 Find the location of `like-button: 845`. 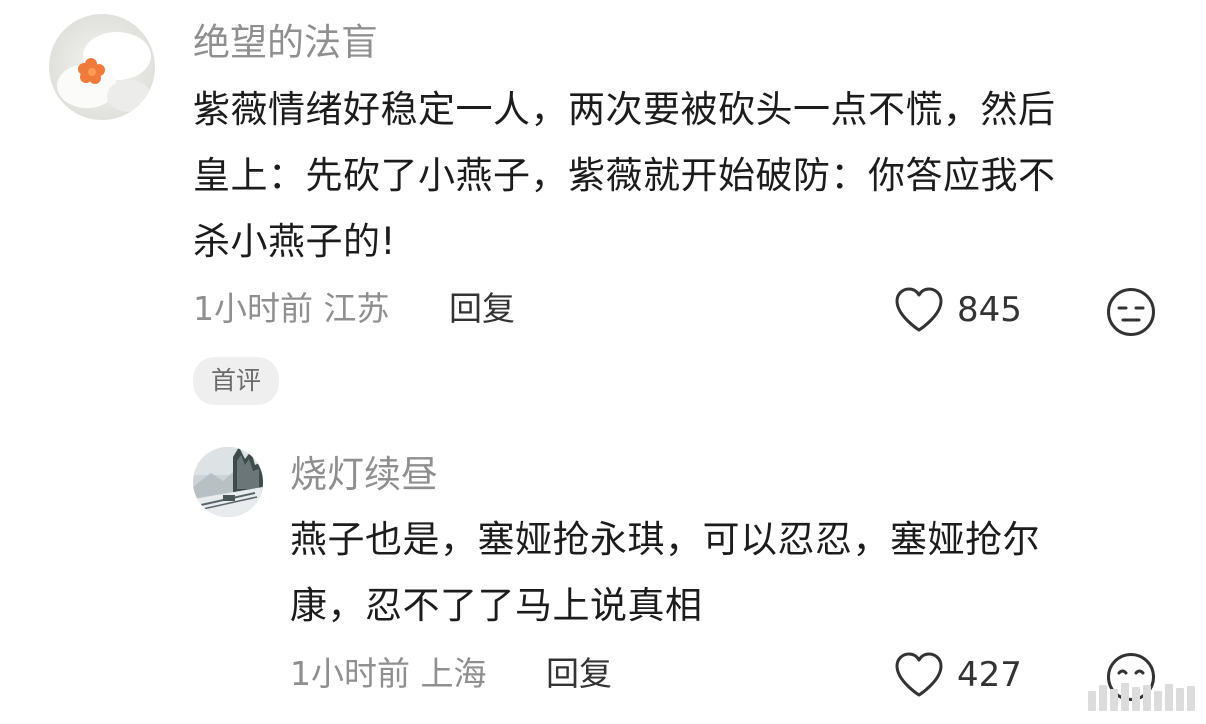

like-button: 845 is located at coordinates (957, 310).